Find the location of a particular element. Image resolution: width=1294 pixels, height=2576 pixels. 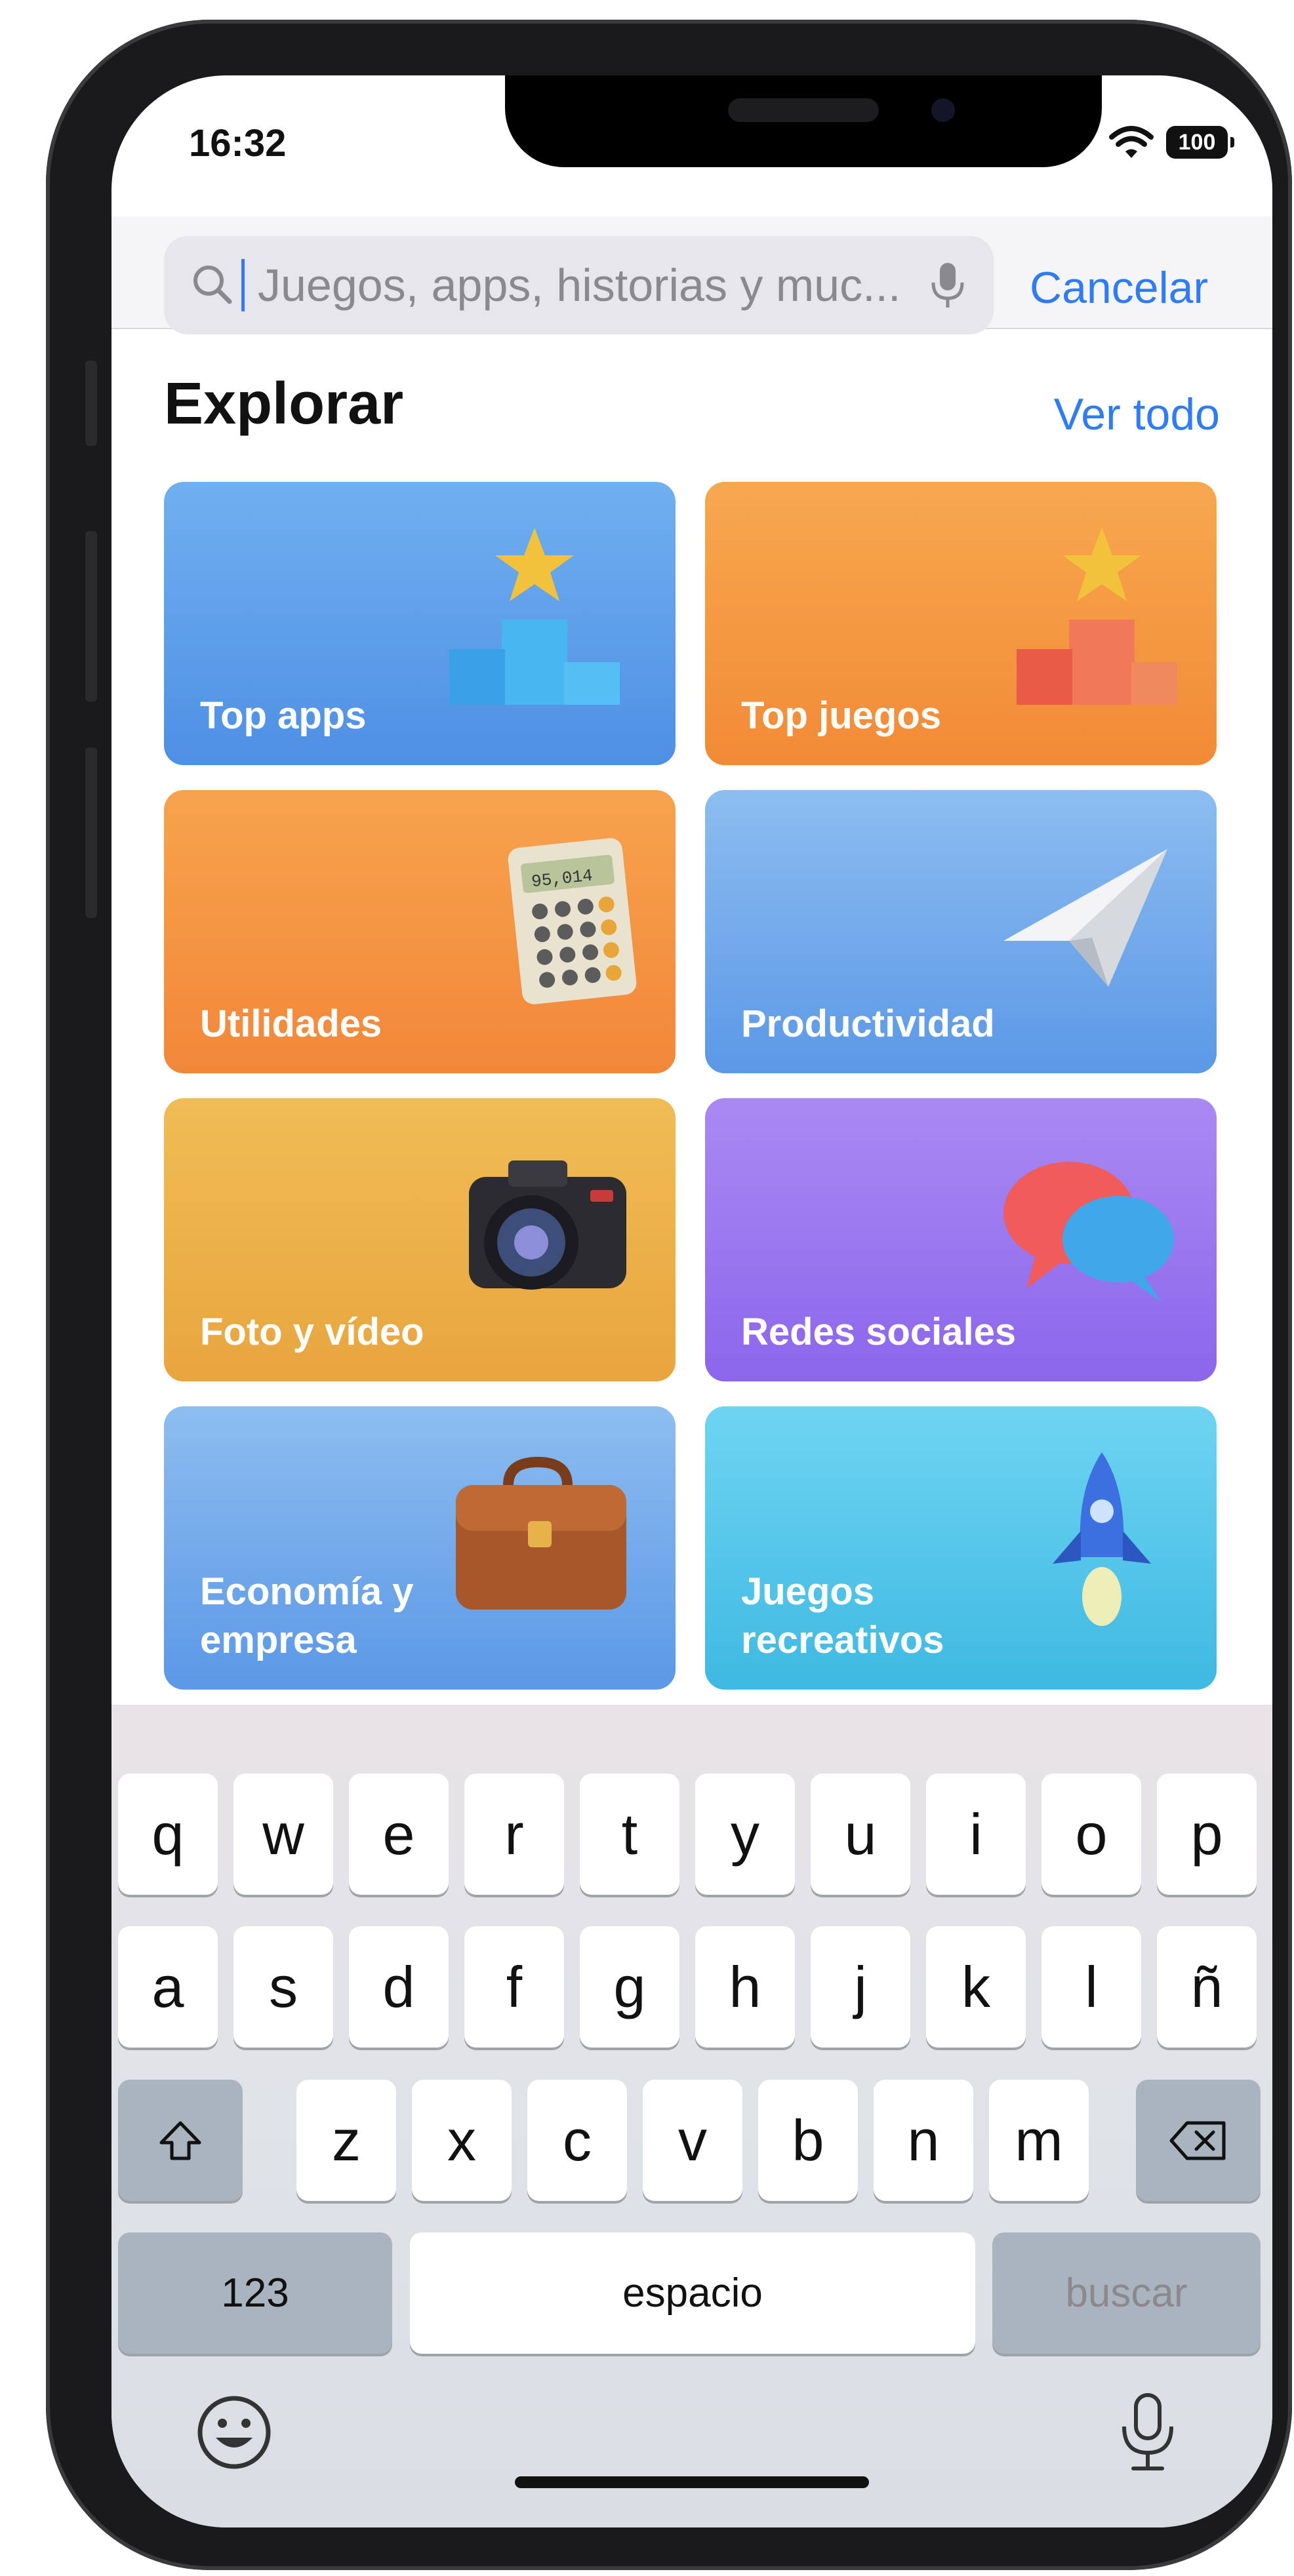

key-l: l is located at coordinates (1091, 1987).